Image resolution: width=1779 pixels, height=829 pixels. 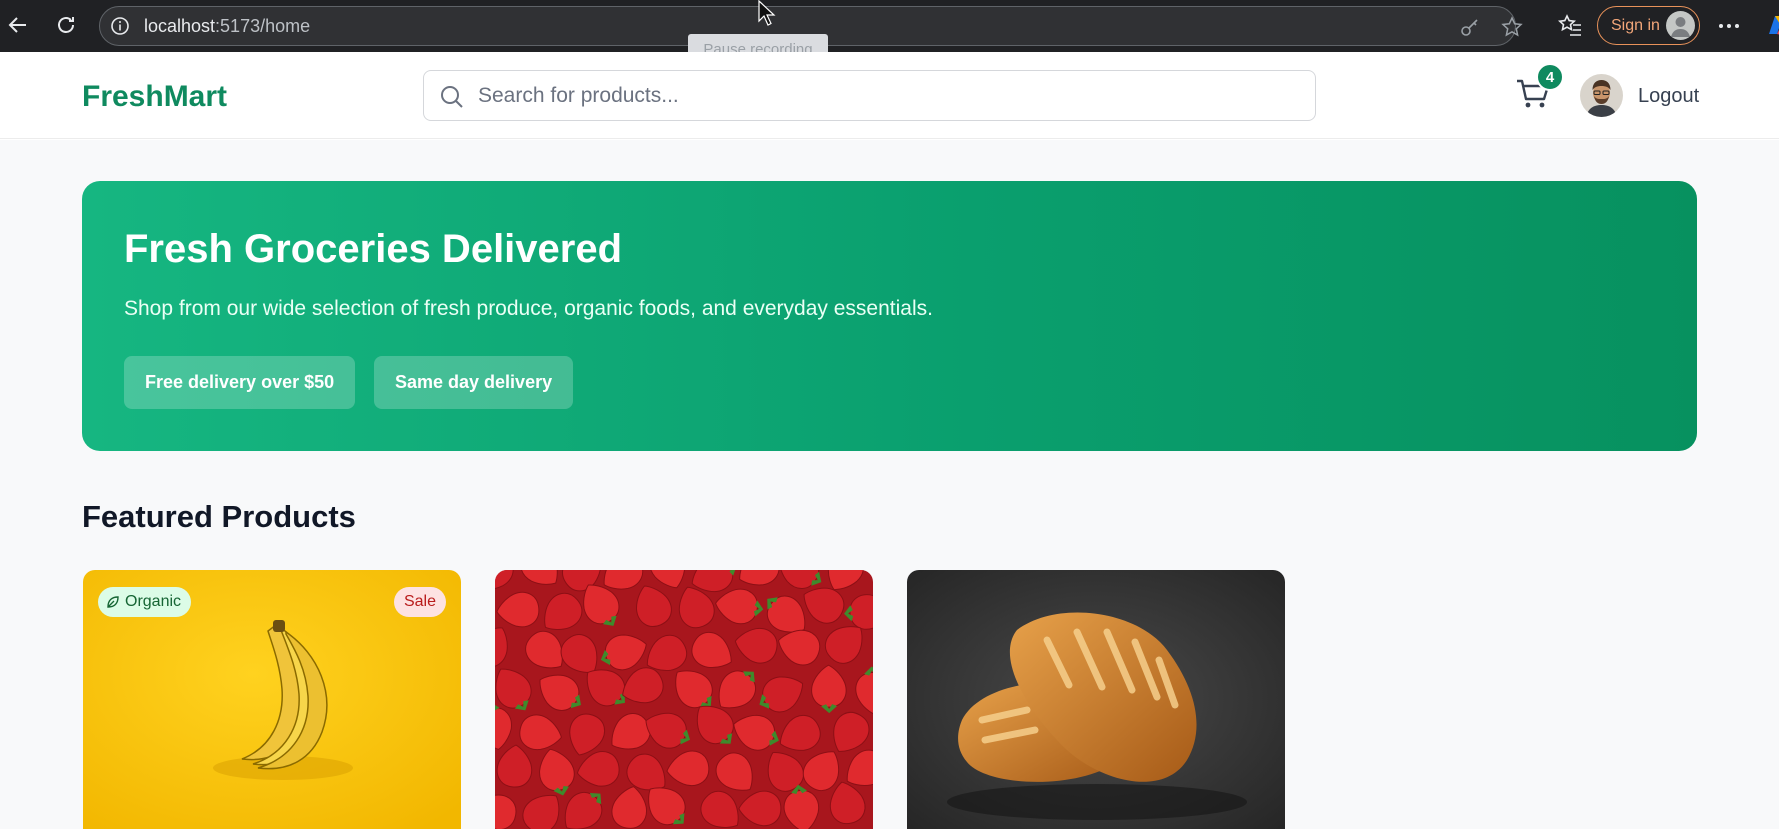 I want to click on app-header: FreshMart 4 Logout, so click(x=889, y=95).